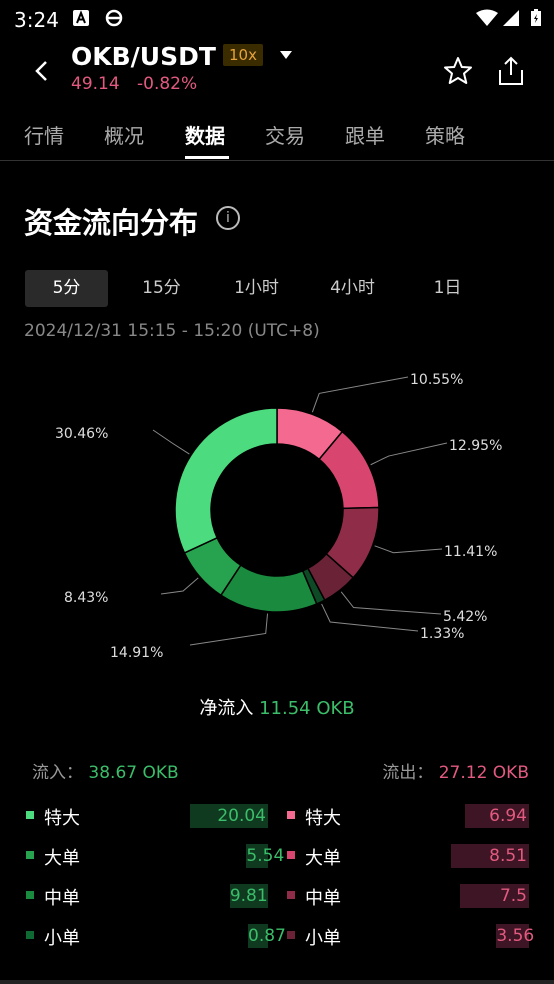 The height and width of the screenshot is (984, 554). Describe the element at coordinates (42, 71) in the screenshot. I see `back-arrow-icon` at that location.